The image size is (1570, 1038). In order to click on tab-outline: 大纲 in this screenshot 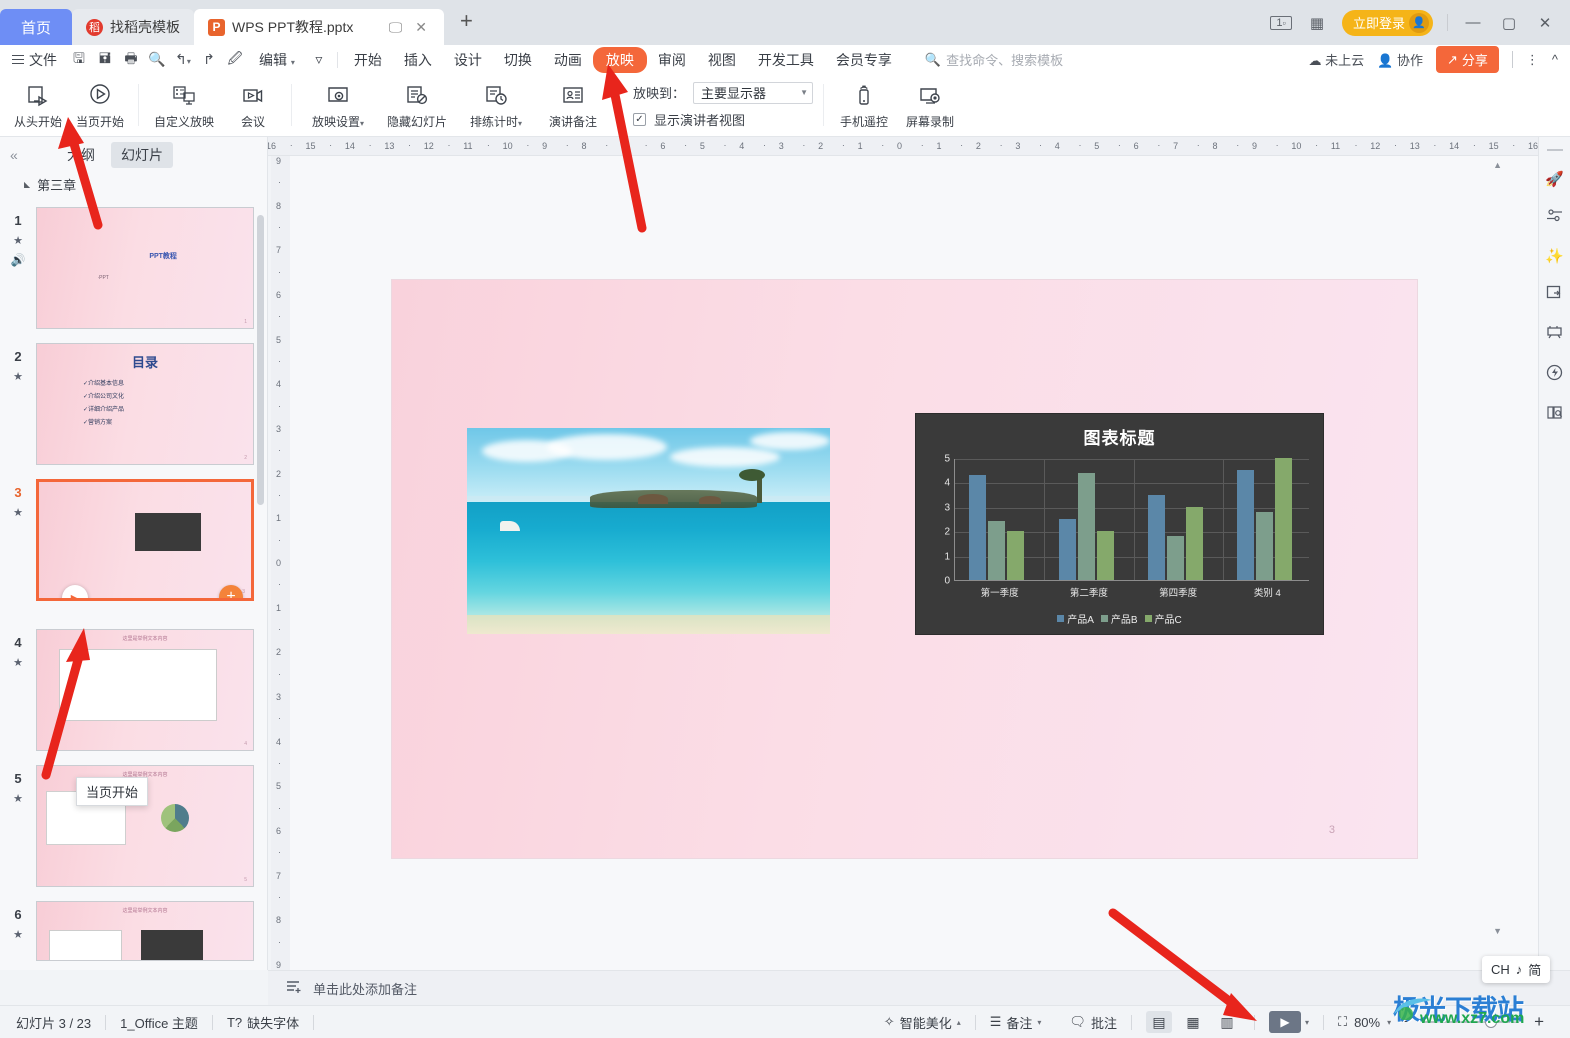, I will do `click(81, 155)`.